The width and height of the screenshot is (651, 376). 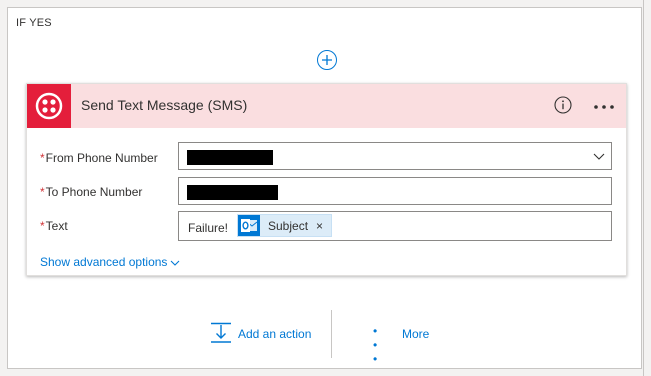 What do you see at coordinates (395, 191) in the screenshot?
I see `to-phone-input` at bounding box center [395, 191].